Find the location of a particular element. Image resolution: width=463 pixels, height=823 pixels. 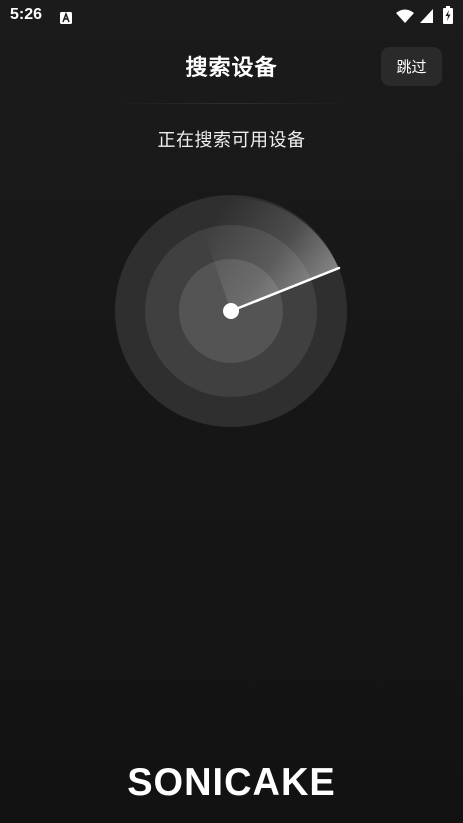

radar-scanner is located at coordinates (231, 311).